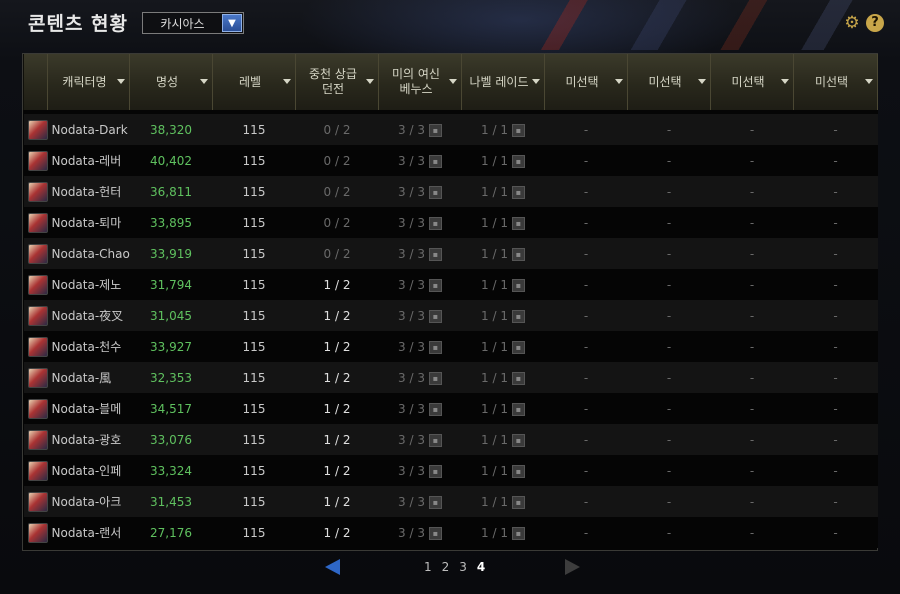 The width and height of the screenshot is (900, 594). I want to click on character-name: Nodata-Chaos, so click(90, 253).